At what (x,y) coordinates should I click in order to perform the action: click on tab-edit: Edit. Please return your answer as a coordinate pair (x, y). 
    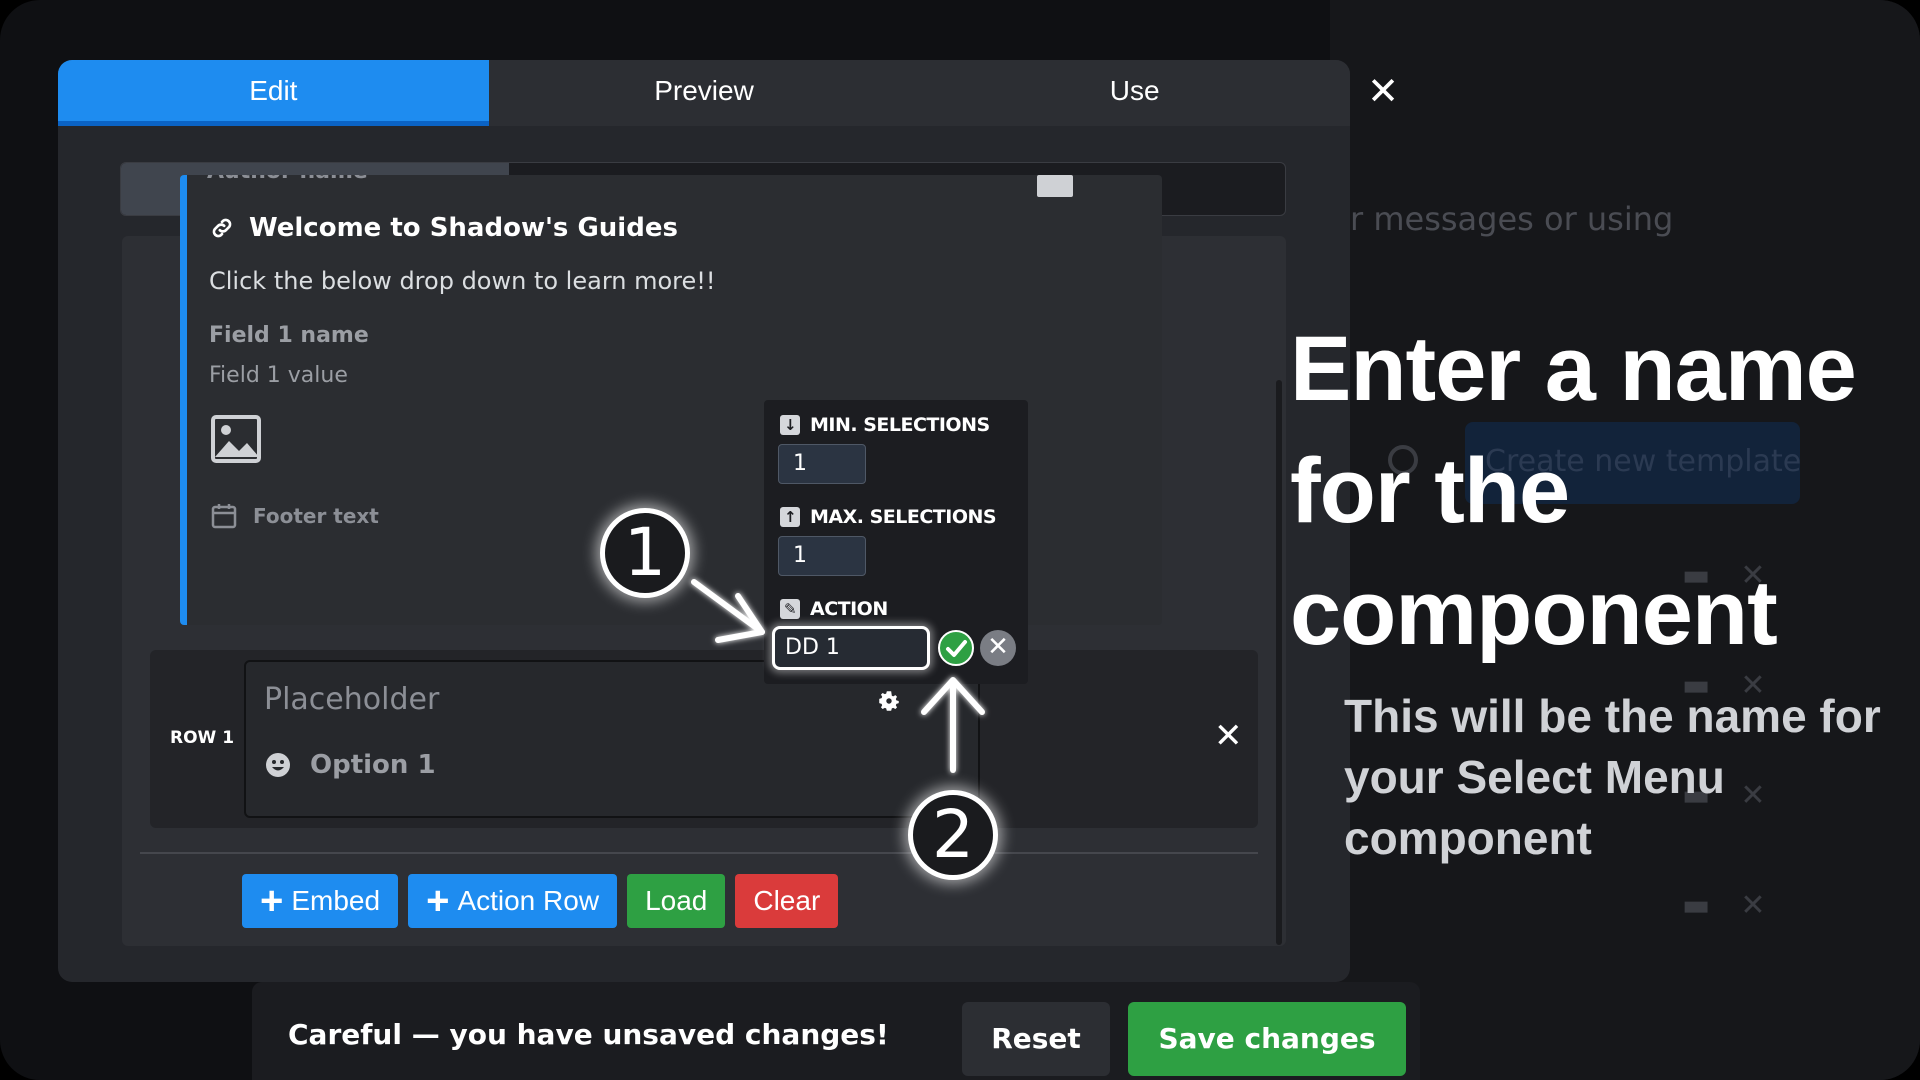
    Looking at the image, I should click on (273, 93).